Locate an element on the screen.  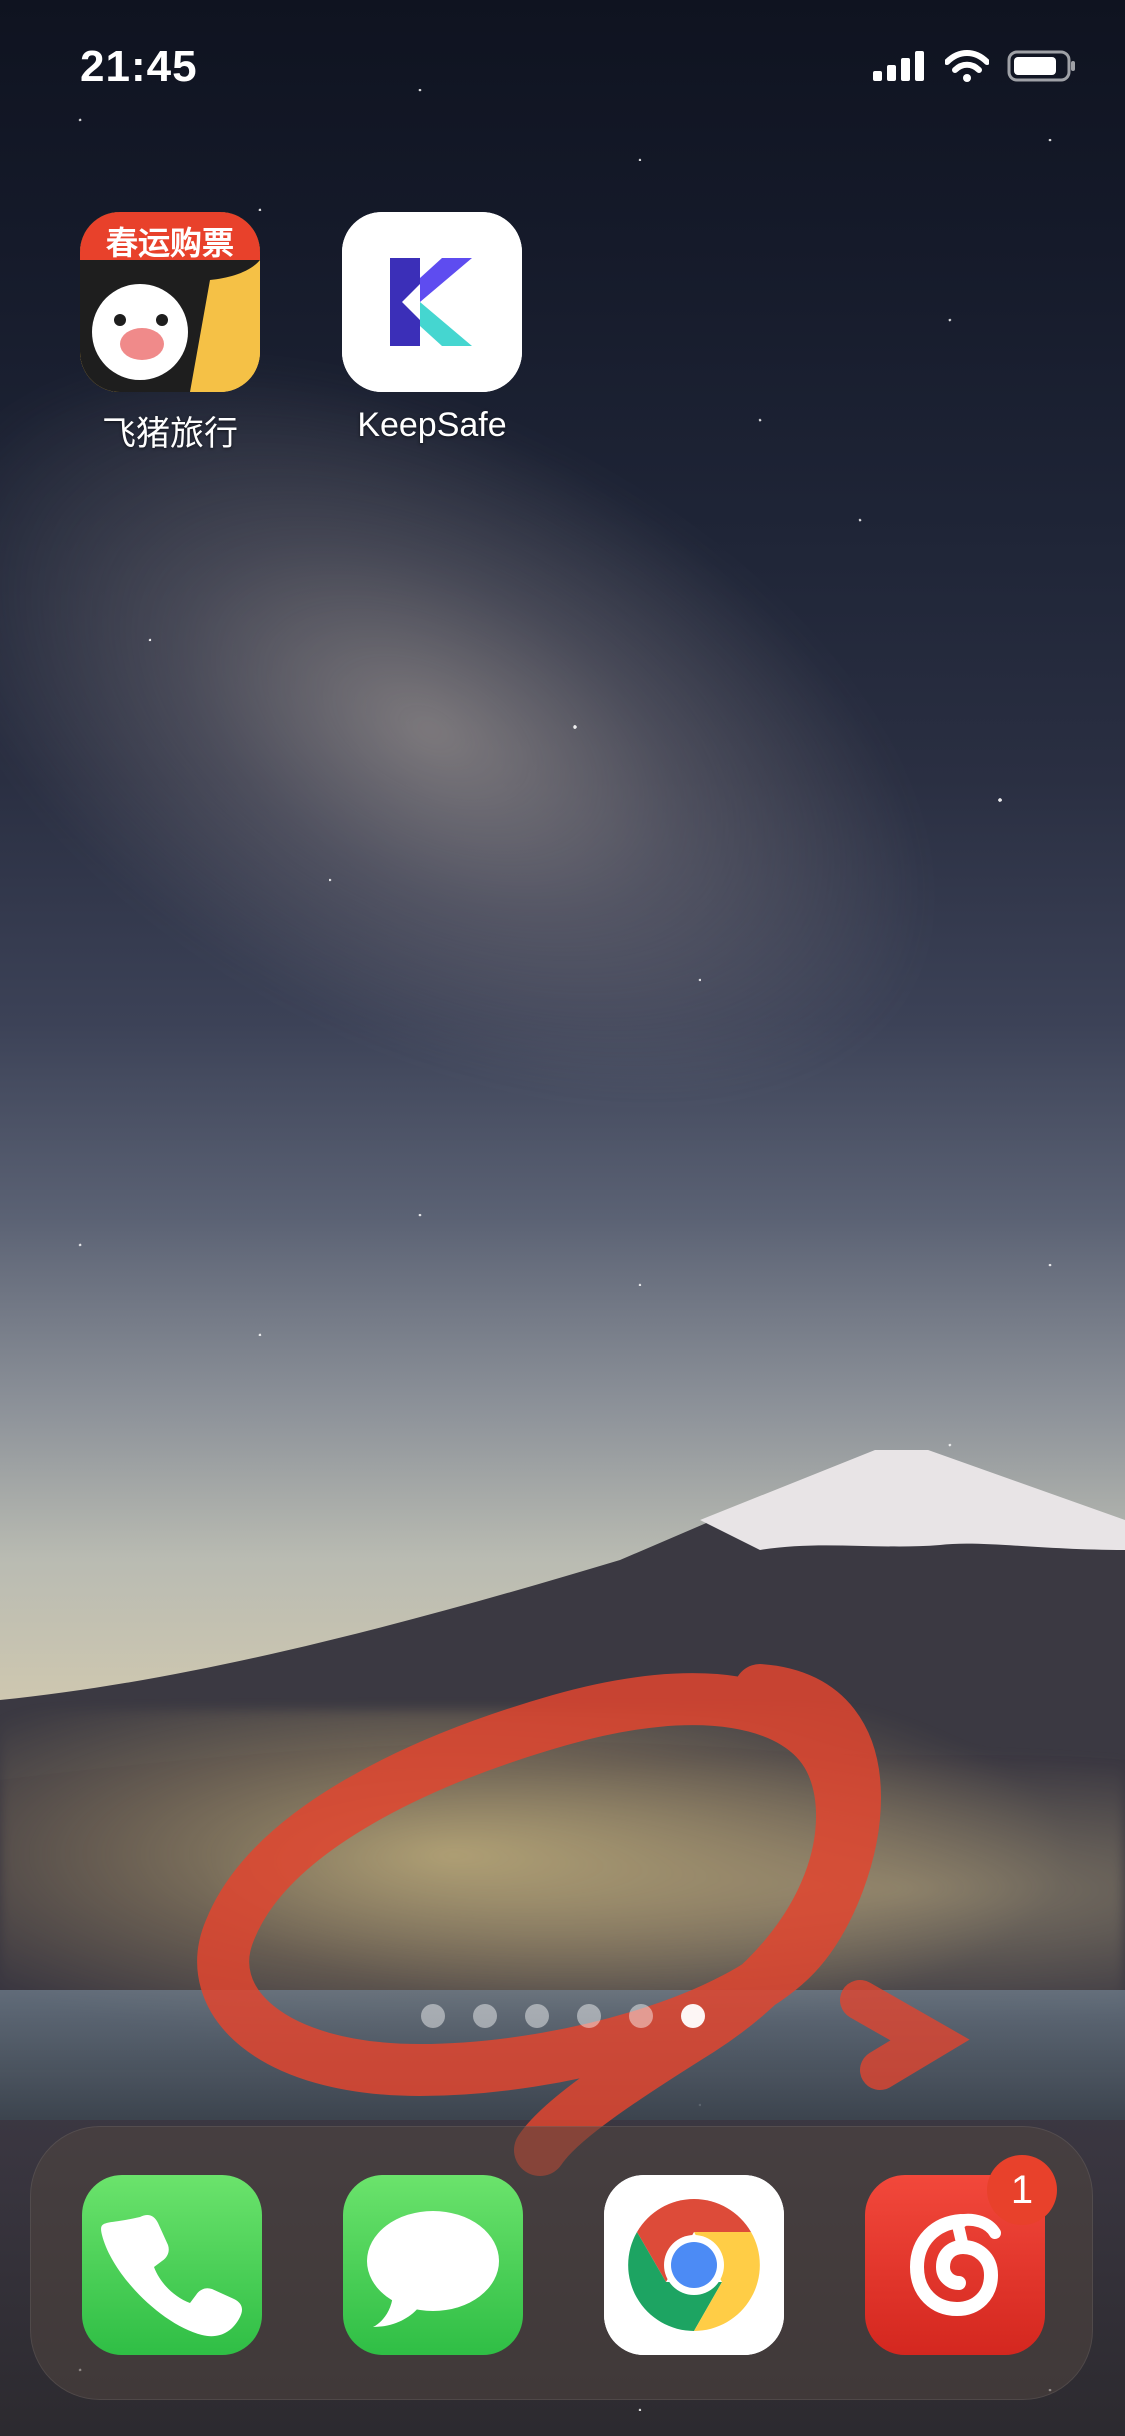
dock-app-messages is located at coordinates (433, 2265).